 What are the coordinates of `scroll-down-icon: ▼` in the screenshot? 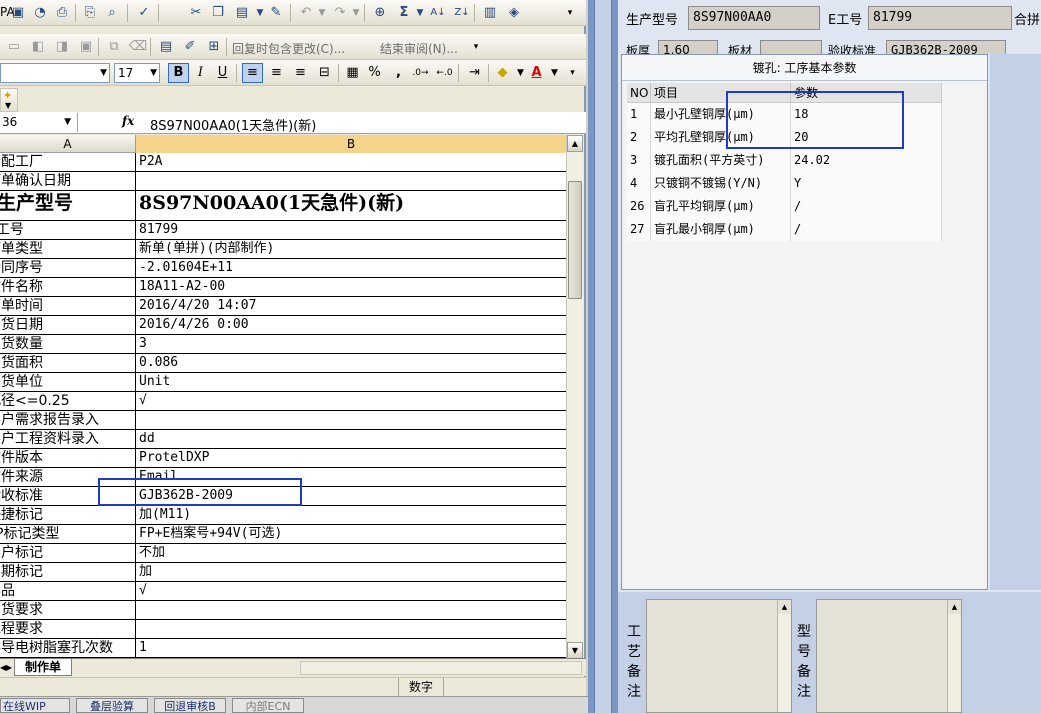 It's located at (575, 650).